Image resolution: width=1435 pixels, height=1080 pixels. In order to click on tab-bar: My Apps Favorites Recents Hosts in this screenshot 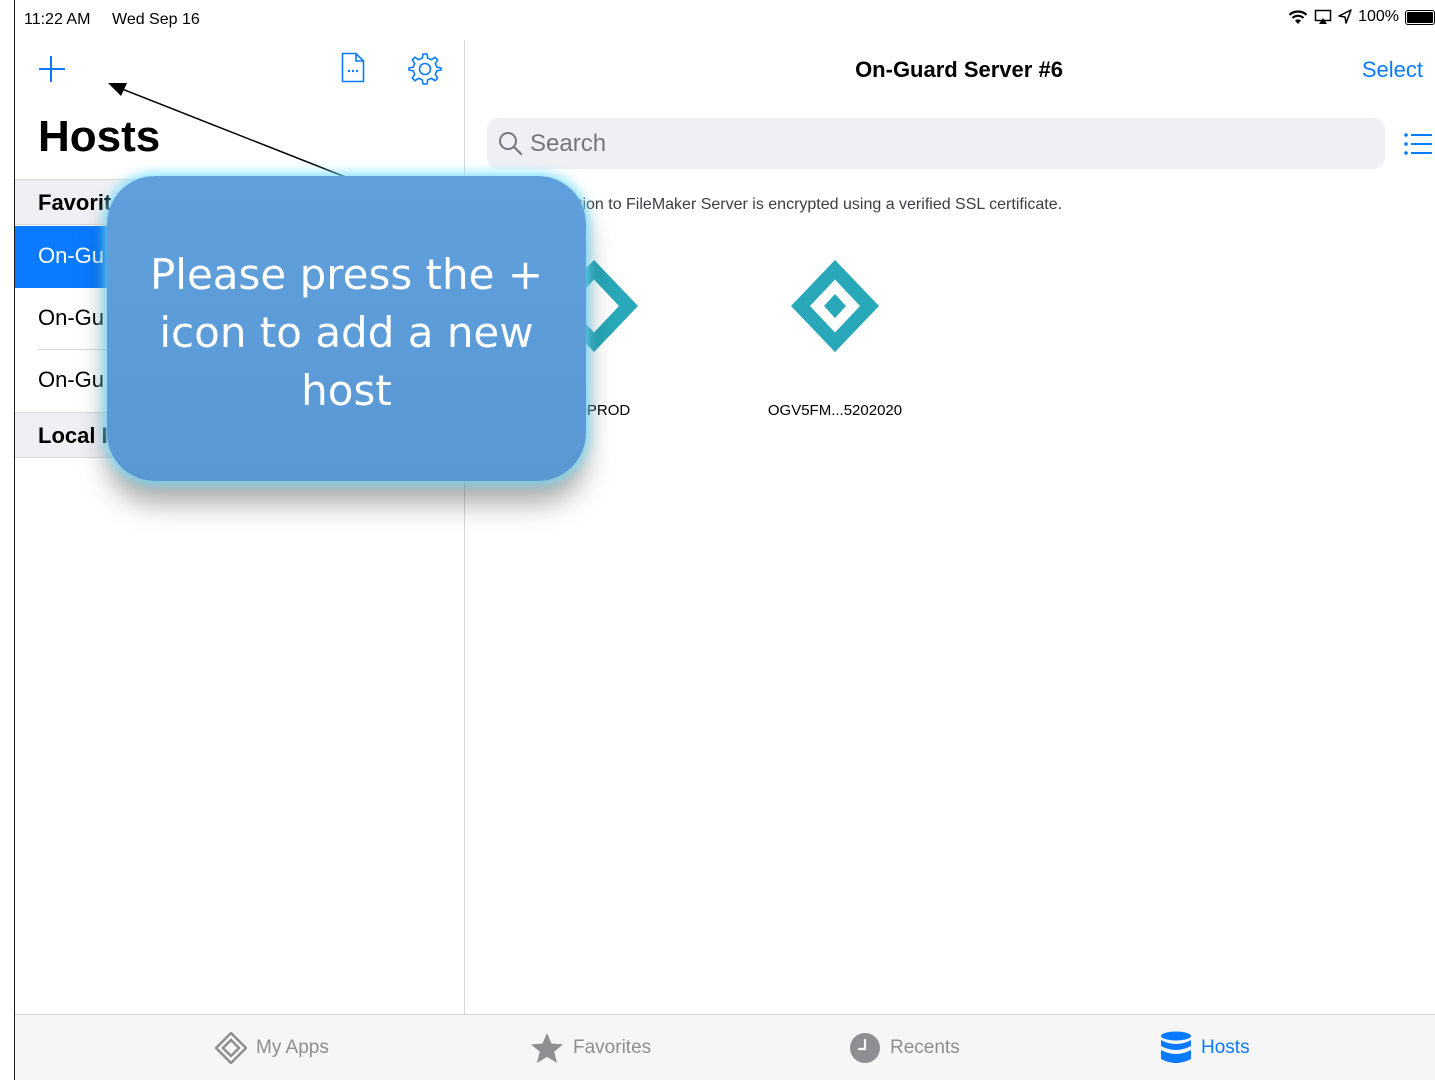, I will do `click(725, 1047)`.